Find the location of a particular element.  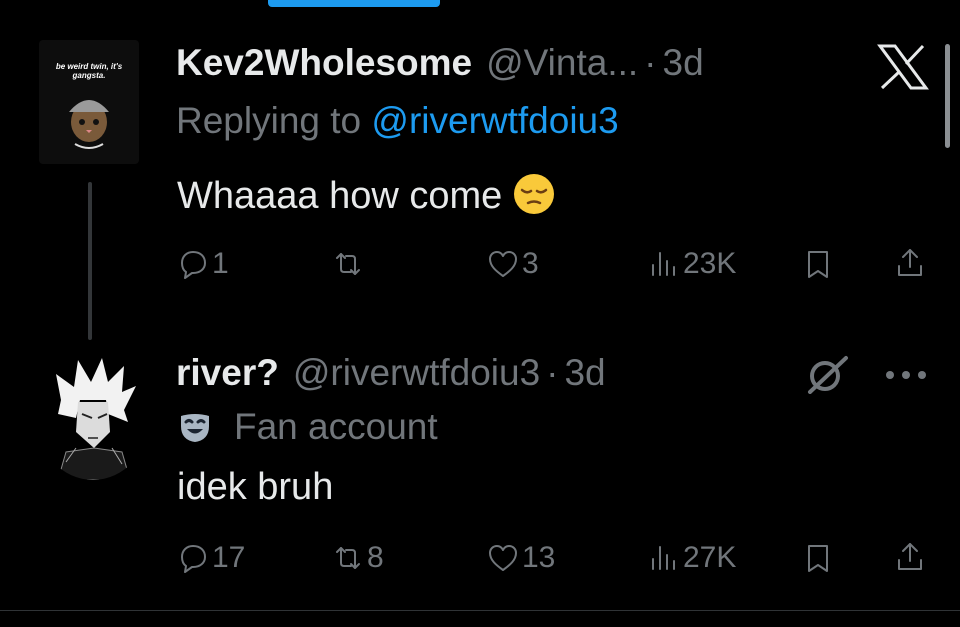

display-name: Kev2Wholesome is located at coordinates (324, 63).